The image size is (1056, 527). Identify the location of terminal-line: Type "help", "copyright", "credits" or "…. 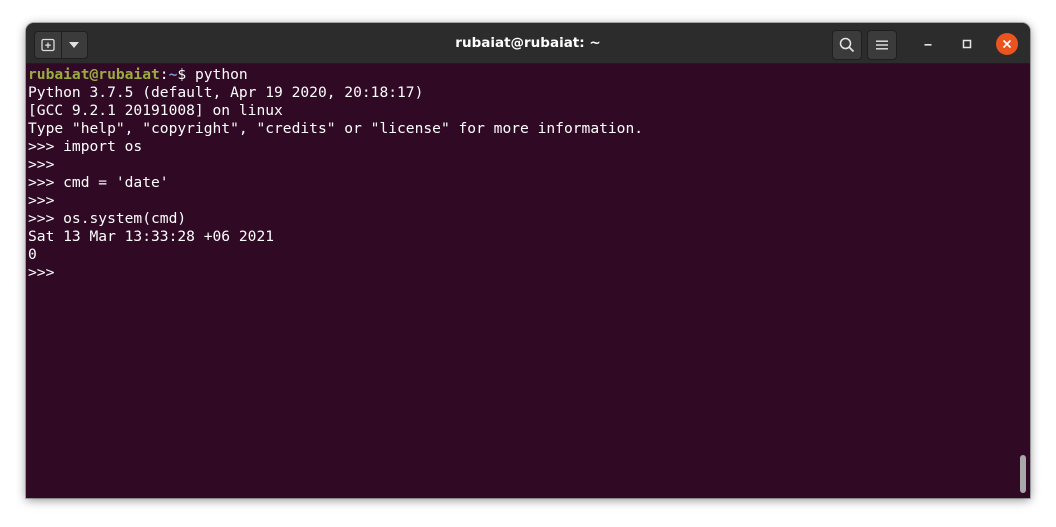
(336, 128).